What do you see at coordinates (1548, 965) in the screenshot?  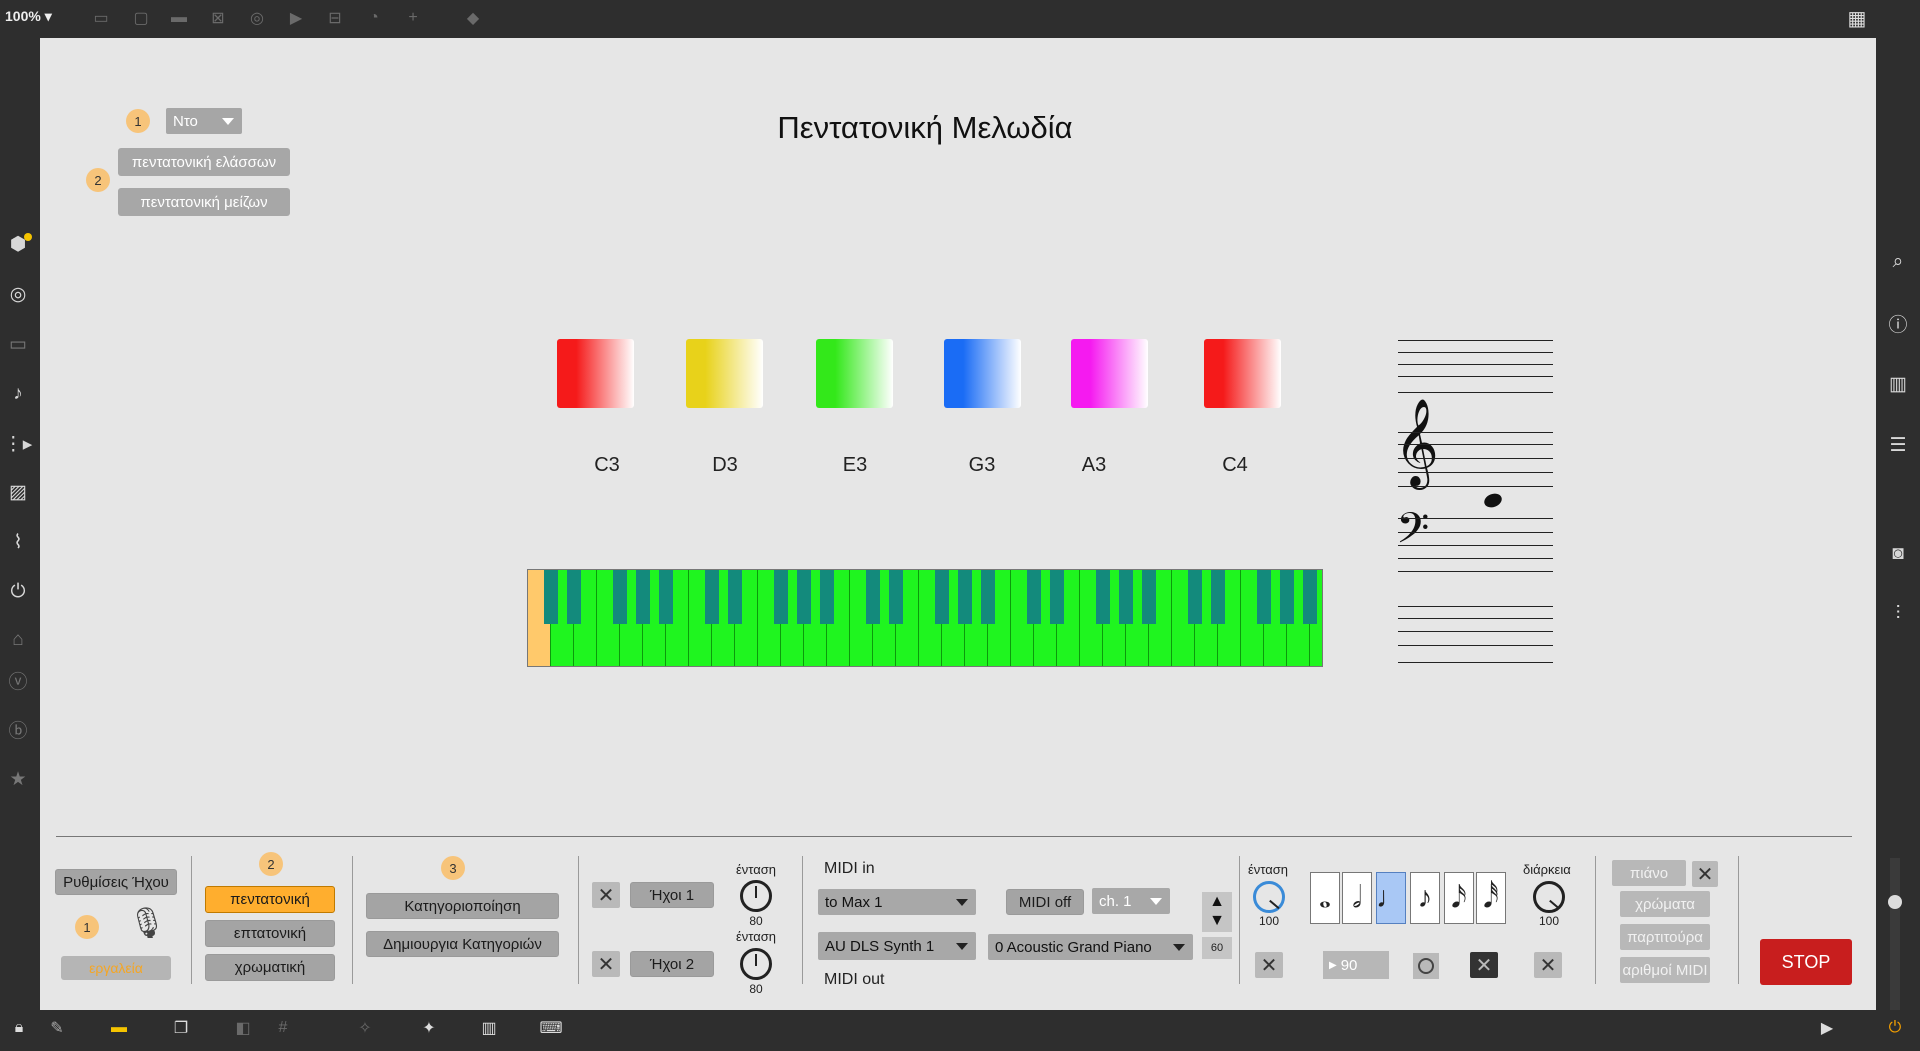 I see `clear-duration-button: ✕` at bounding box center [1548, 965].